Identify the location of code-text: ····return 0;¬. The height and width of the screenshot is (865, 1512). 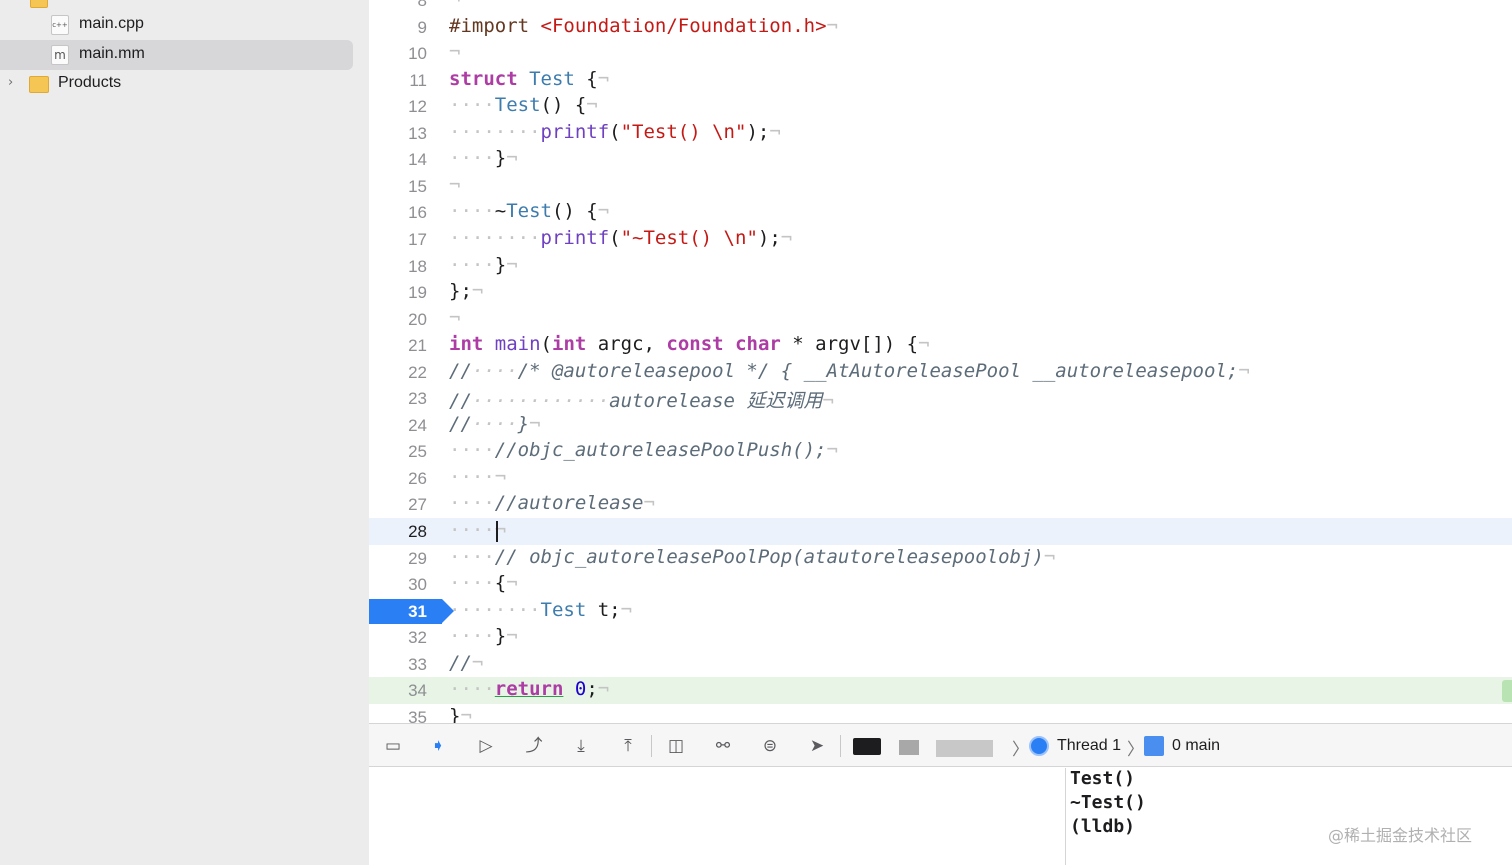
(529, 689).